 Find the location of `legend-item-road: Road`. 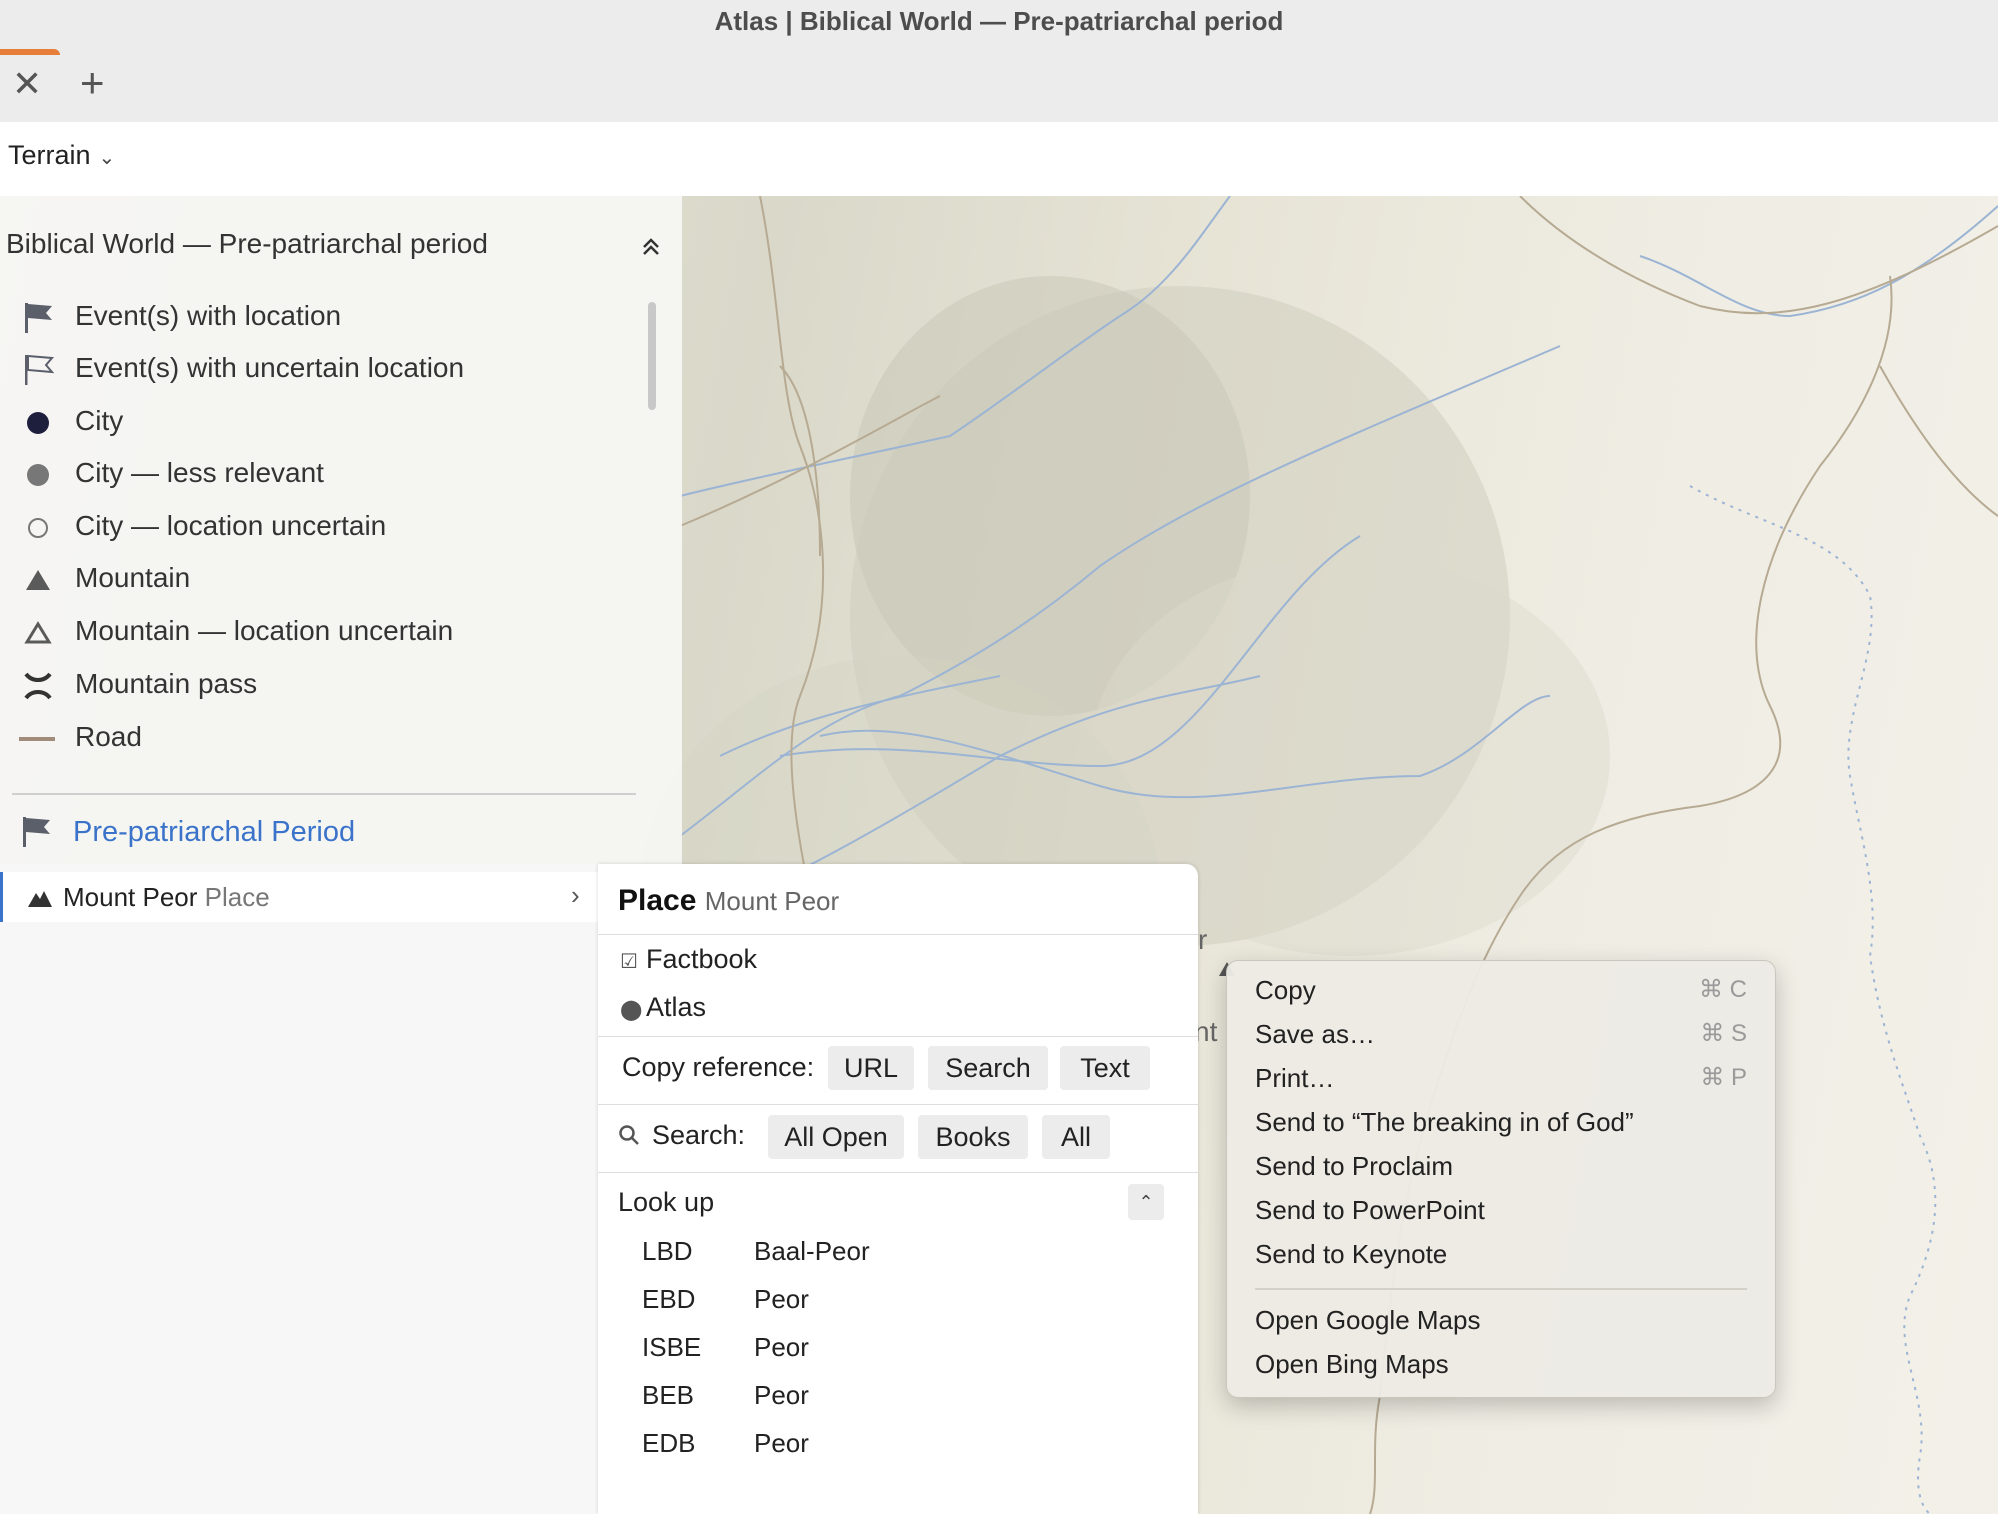

legend-item-road: Road is located at coordinates (320, 737).